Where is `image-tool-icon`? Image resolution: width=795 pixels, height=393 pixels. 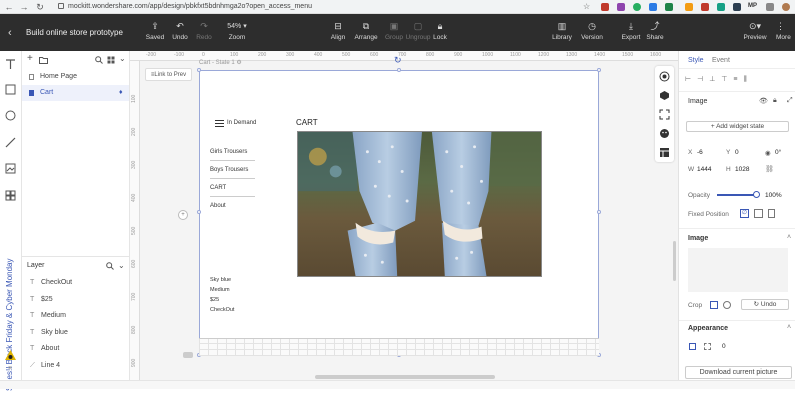
image-tool-icon is located at coordinates (10, 168).